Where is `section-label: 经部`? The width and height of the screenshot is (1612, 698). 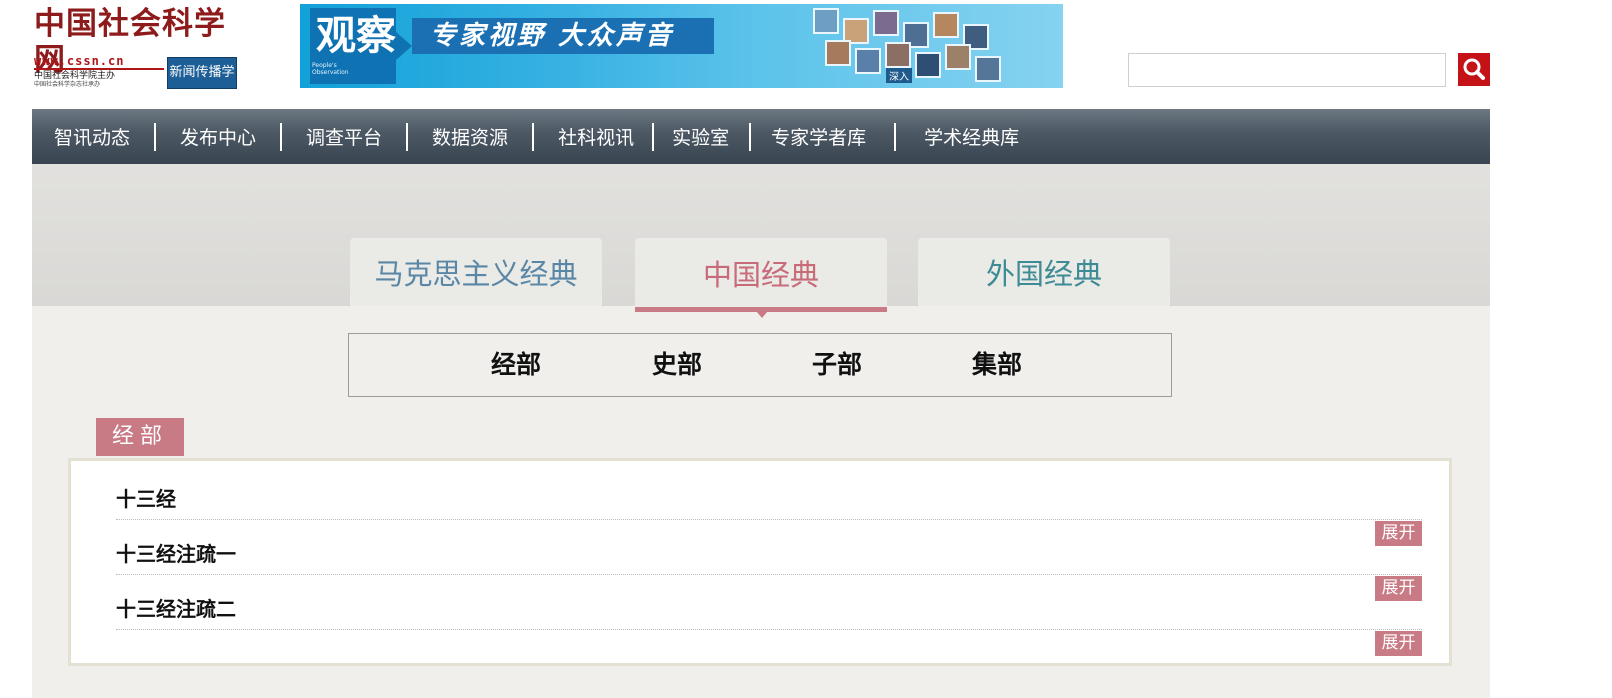
section-label: 经部 is located at coordinates (140, 437).